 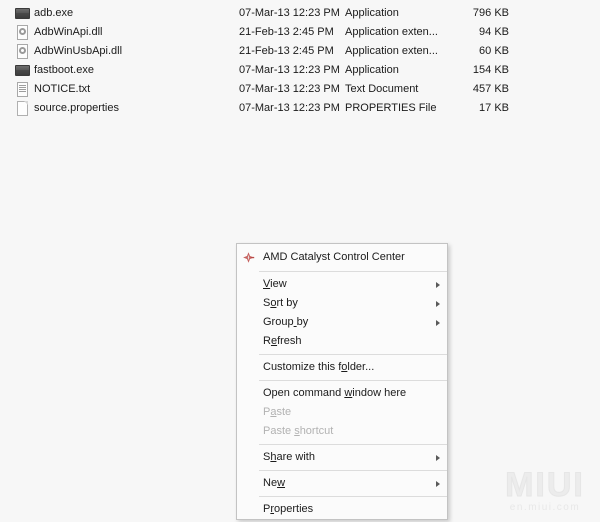 What do you see at coordinates (54, 13) in the screenshot?
I see `file-name: adb.exe` at bounding box center [54, 13].